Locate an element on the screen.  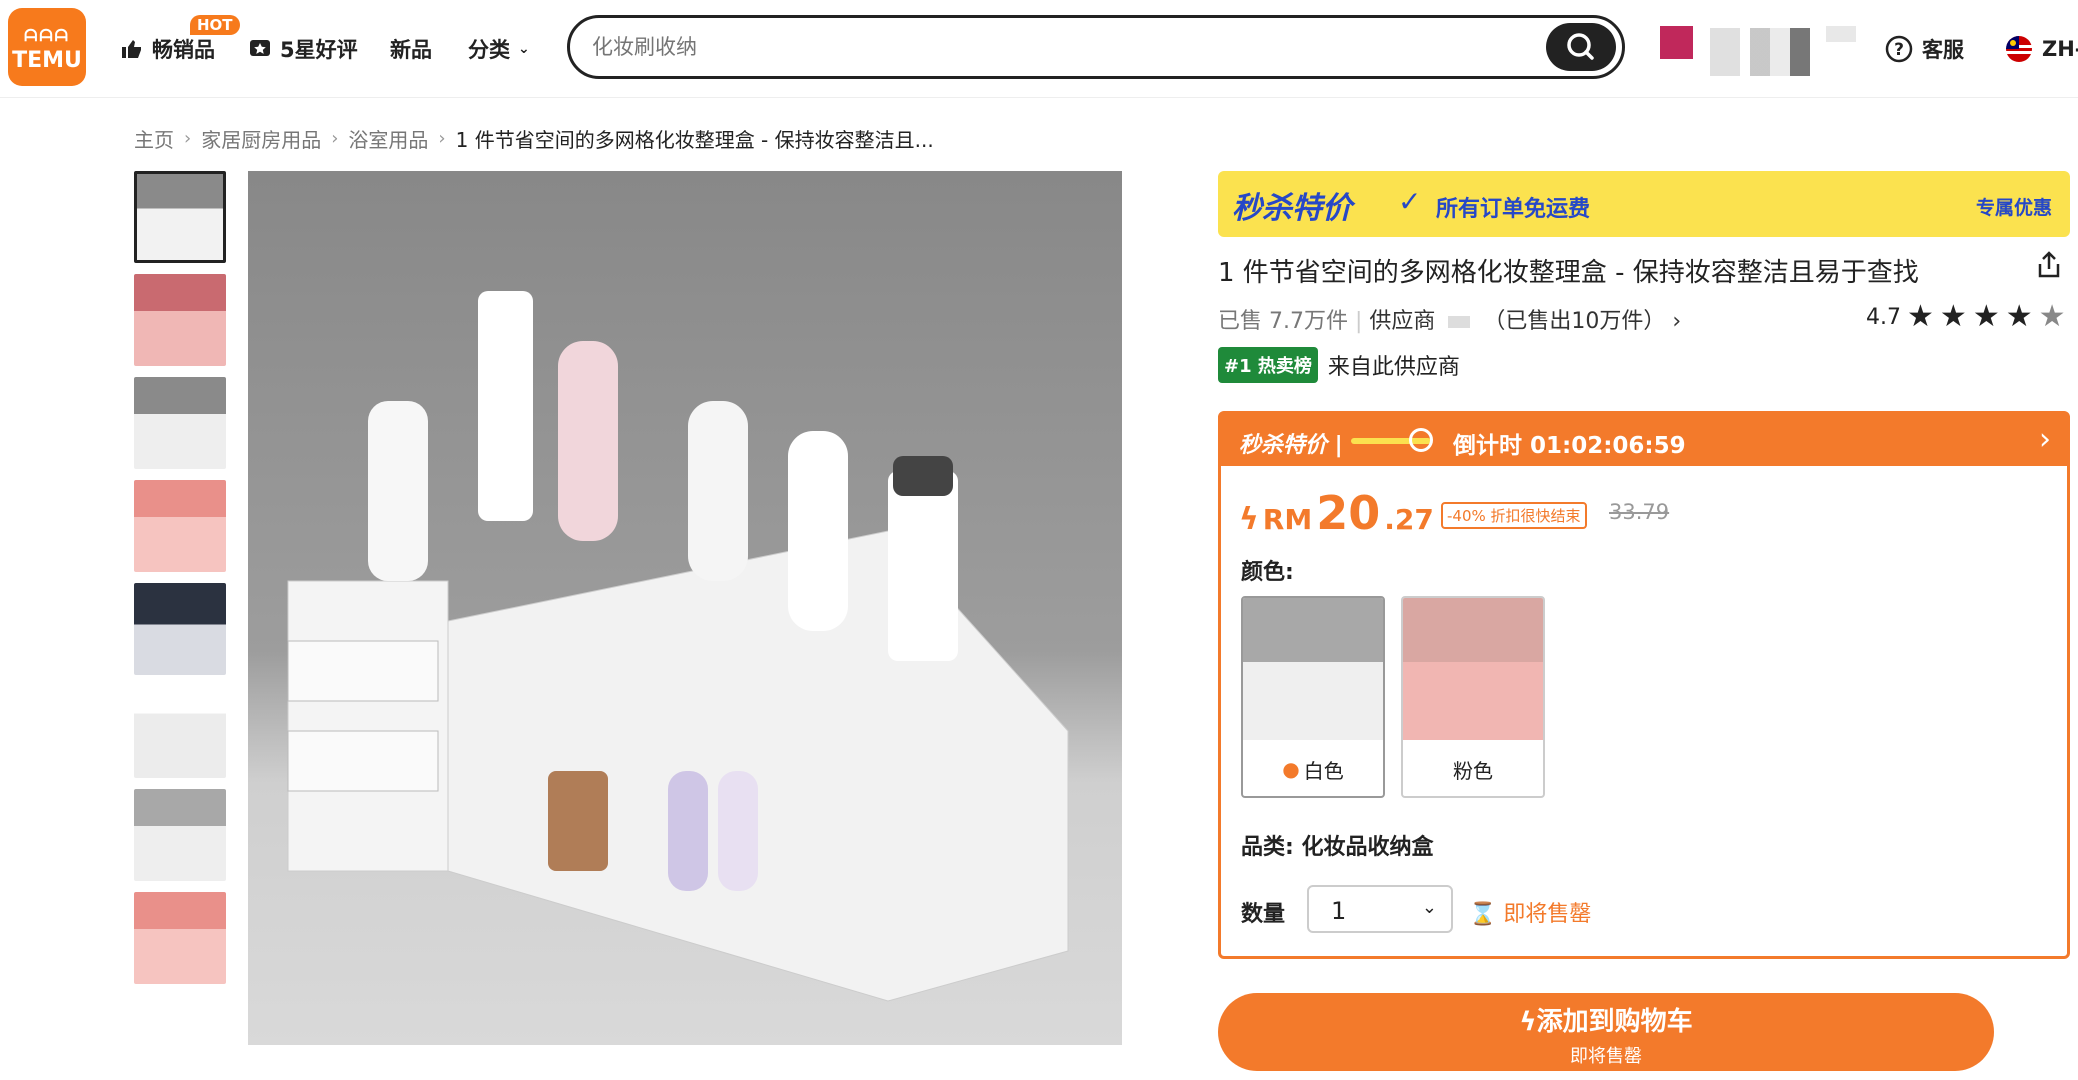
search-icon is located at coordinates (1580, 46).